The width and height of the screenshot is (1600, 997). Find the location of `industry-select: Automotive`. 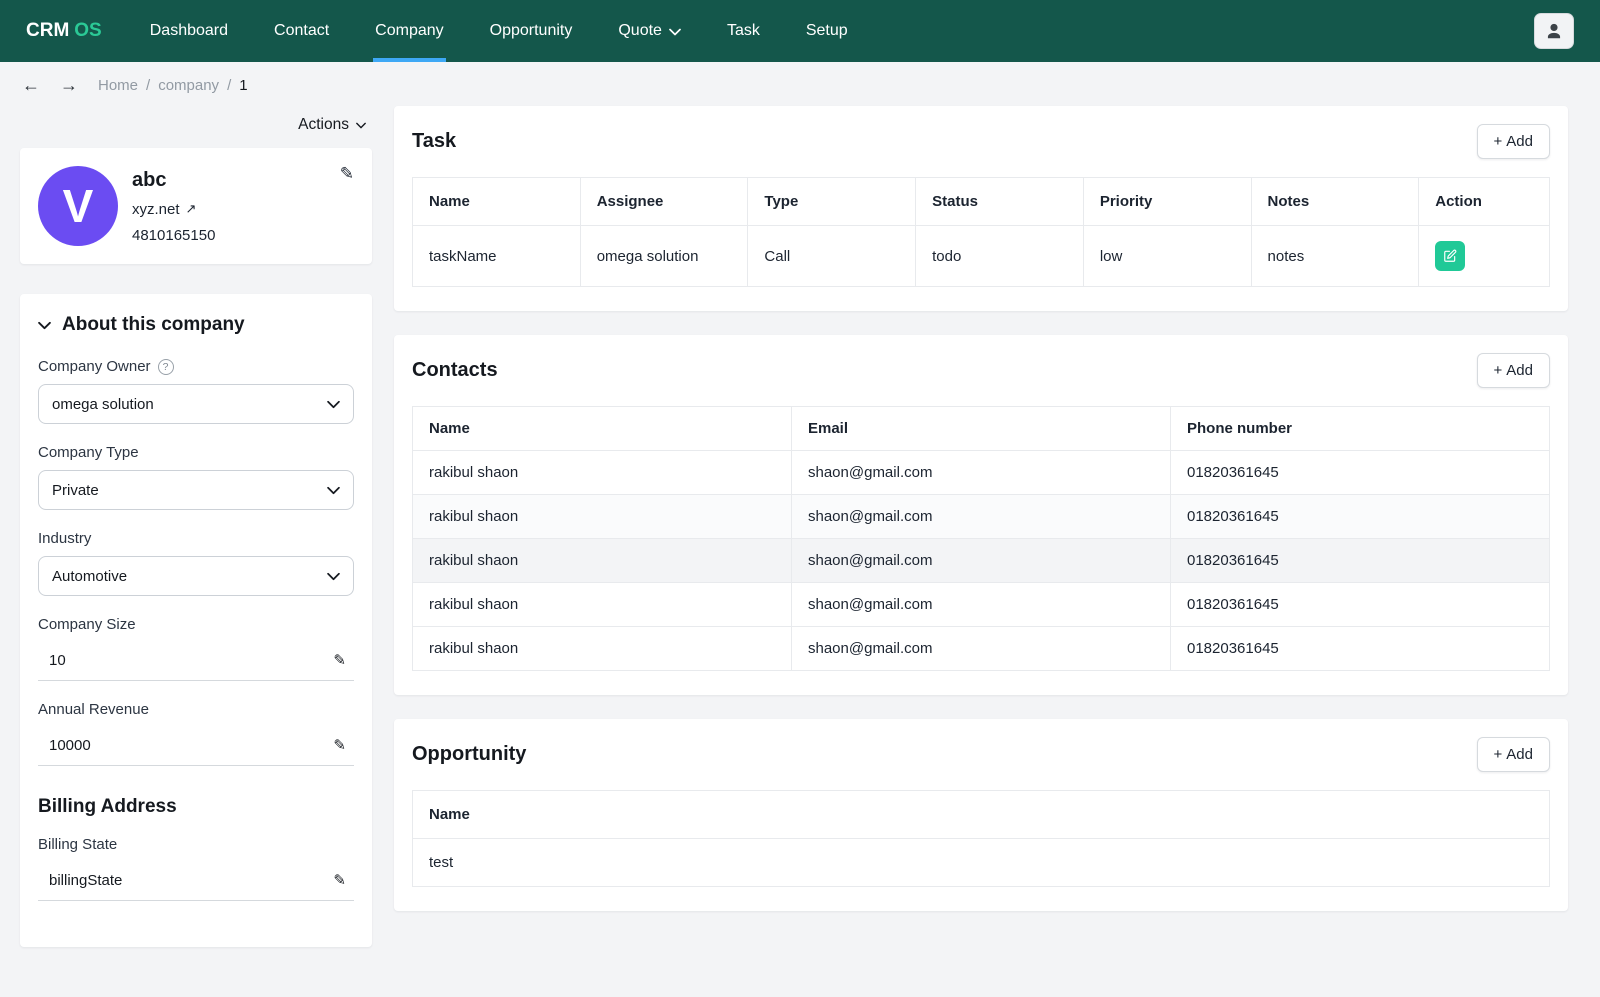

industry-select: Automotive is located at coordinates (196, 576).